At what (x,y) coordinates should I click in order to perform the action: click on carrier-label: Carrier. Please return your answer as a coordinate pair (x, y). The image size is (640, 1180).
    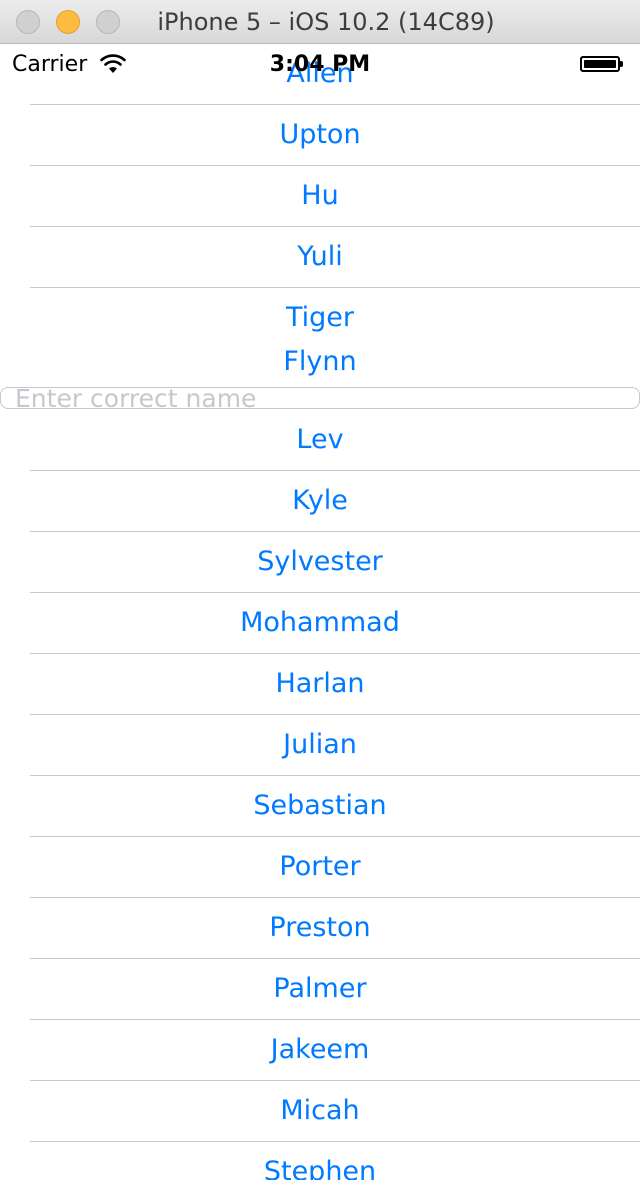
    Looking at the image, I should click on (50, 64).